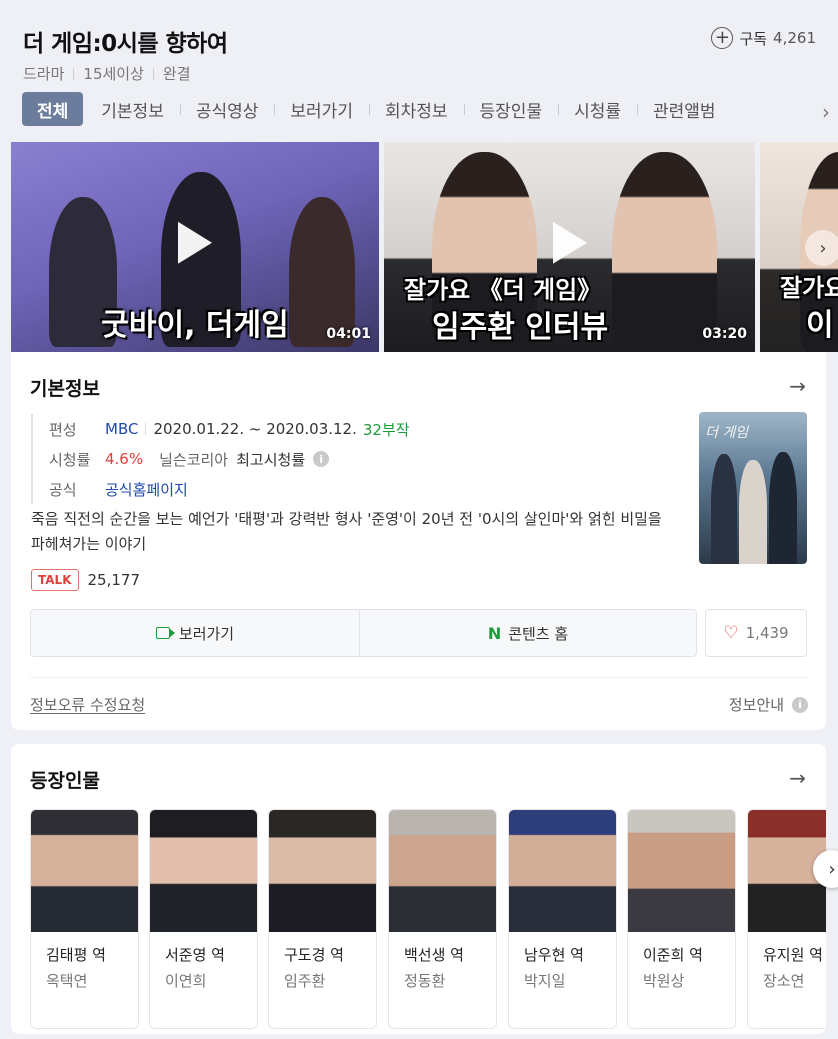 This screenshot has height=1039, width=838. What do you see at coordinates (538, 633) in the screenshot?
I see `contents-home-label: 콘텐츠 홈` at bounding box center [538, 633].